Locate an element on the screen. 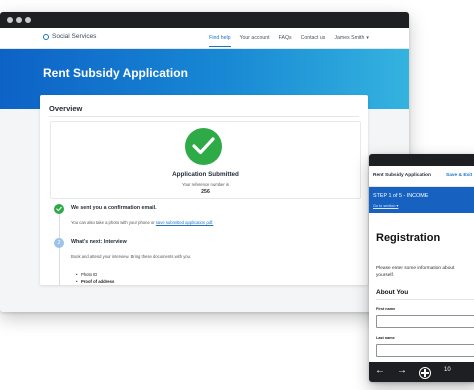 Image resolution: width=474 pixels, height=390 pixels. section-heading: About You is located at coordinates (392, 292).